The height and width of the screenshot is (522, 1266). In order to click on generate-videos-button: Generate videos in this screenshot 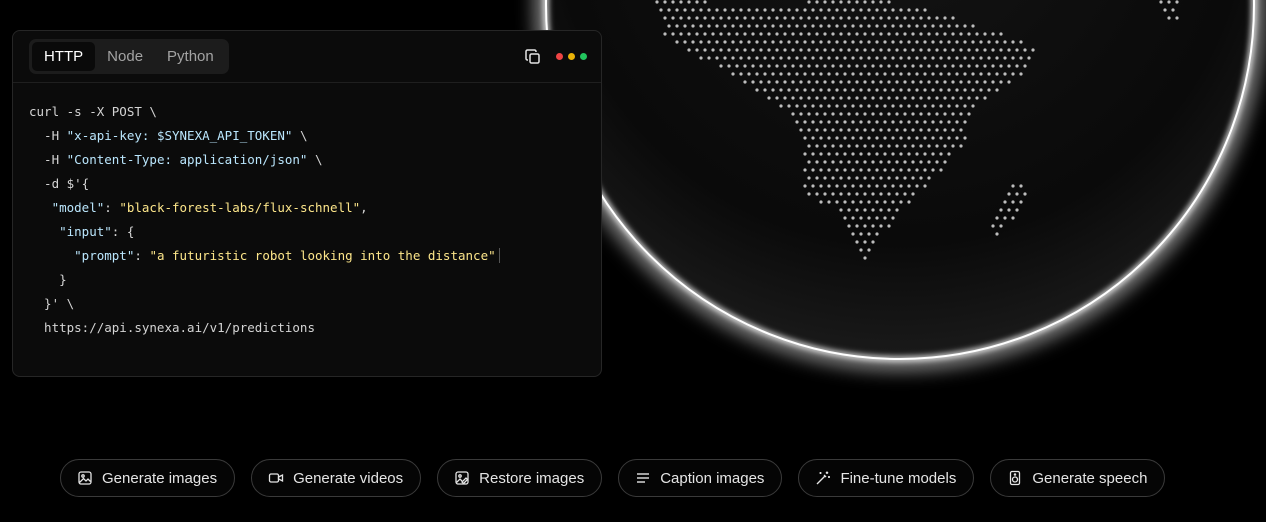, I will do `click(336, 478)`.